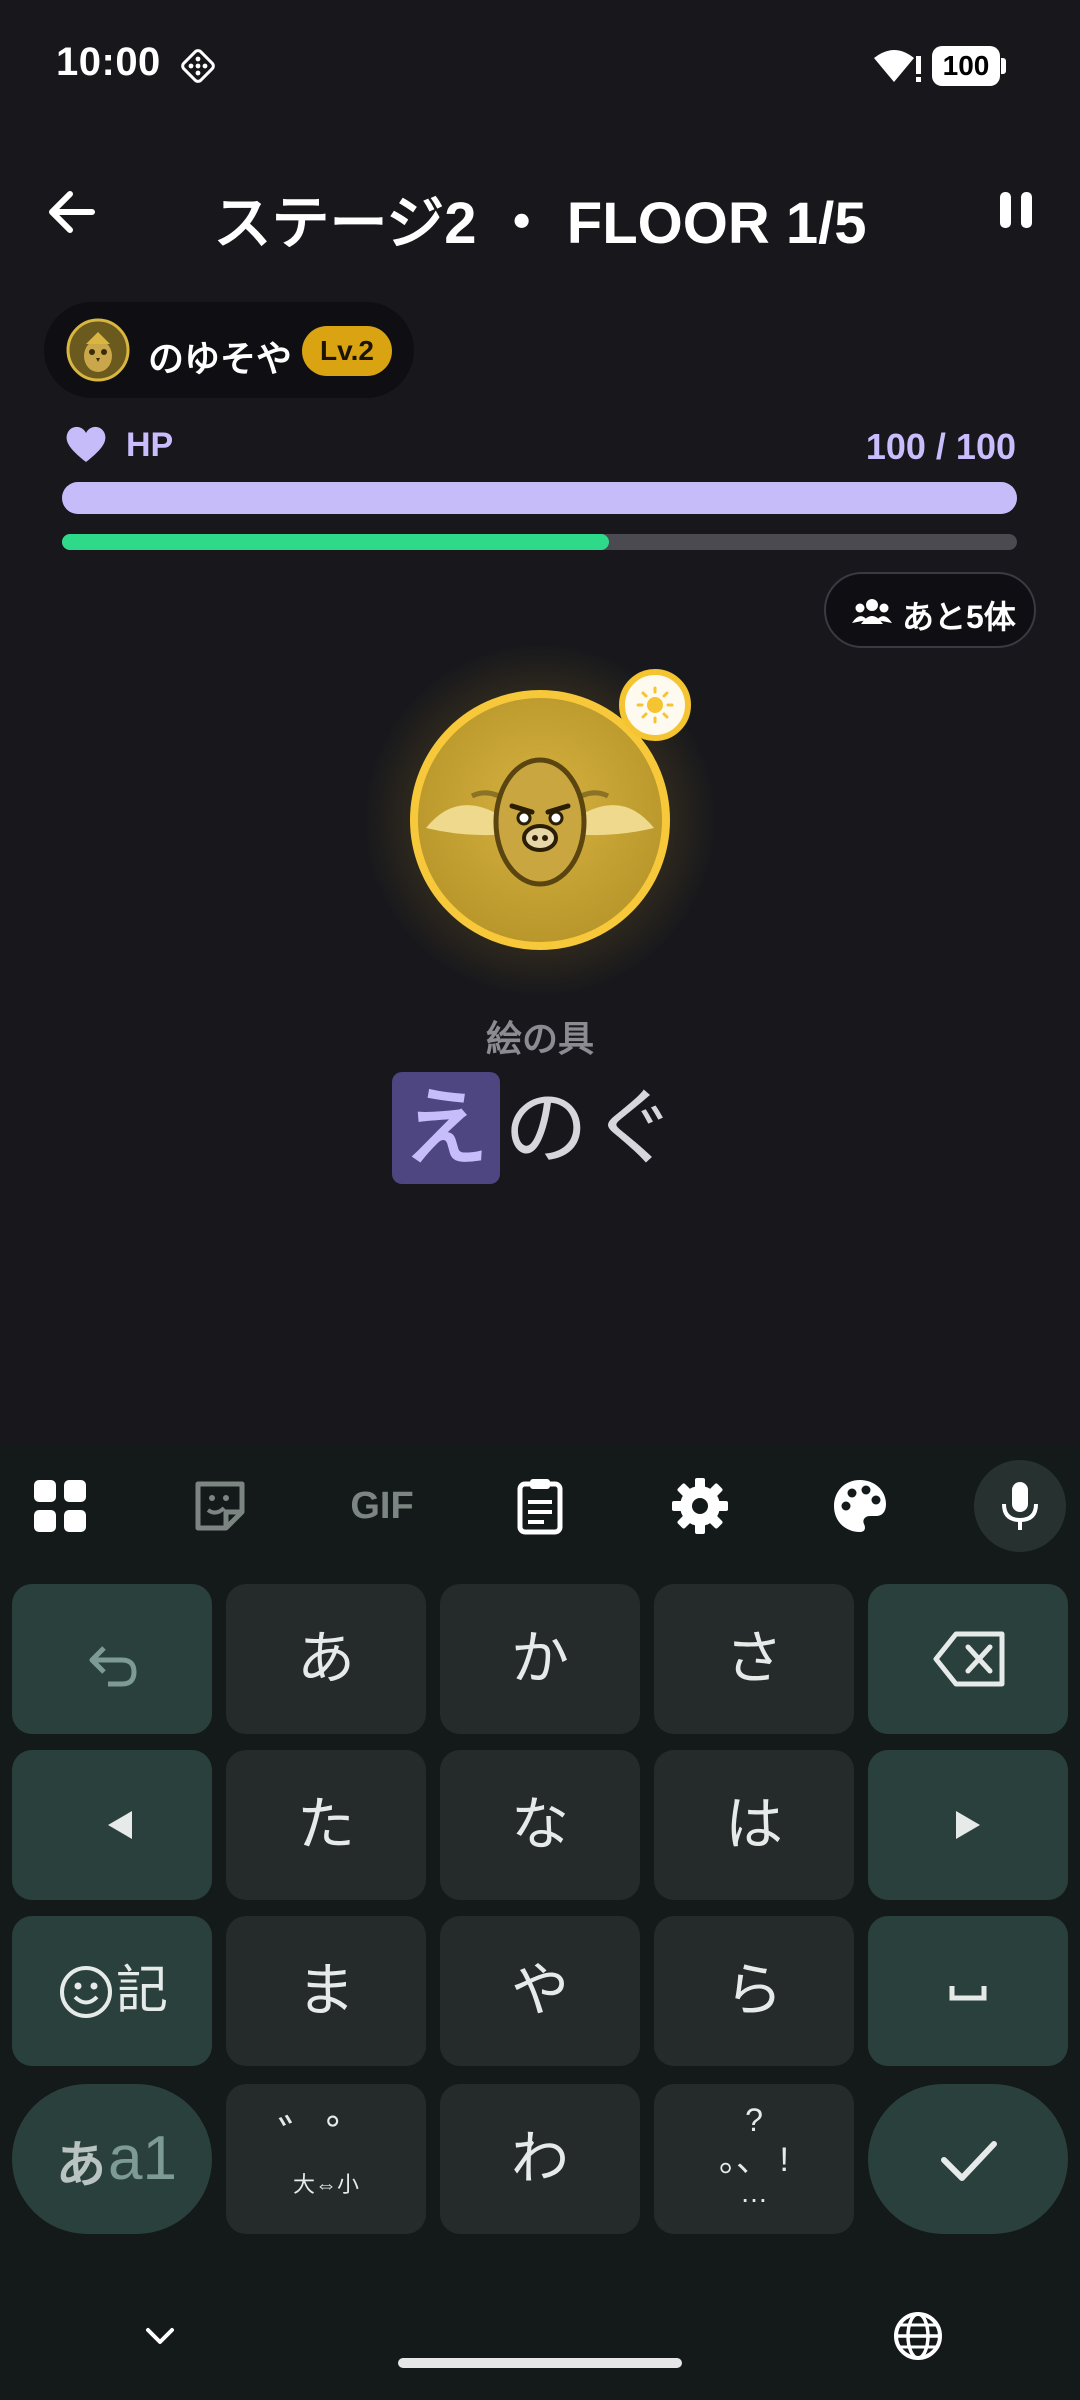 Image resolution: width=1080 pixels, height=2400 pixels. I want to click on cursor-left-key, so click(112, 1825).